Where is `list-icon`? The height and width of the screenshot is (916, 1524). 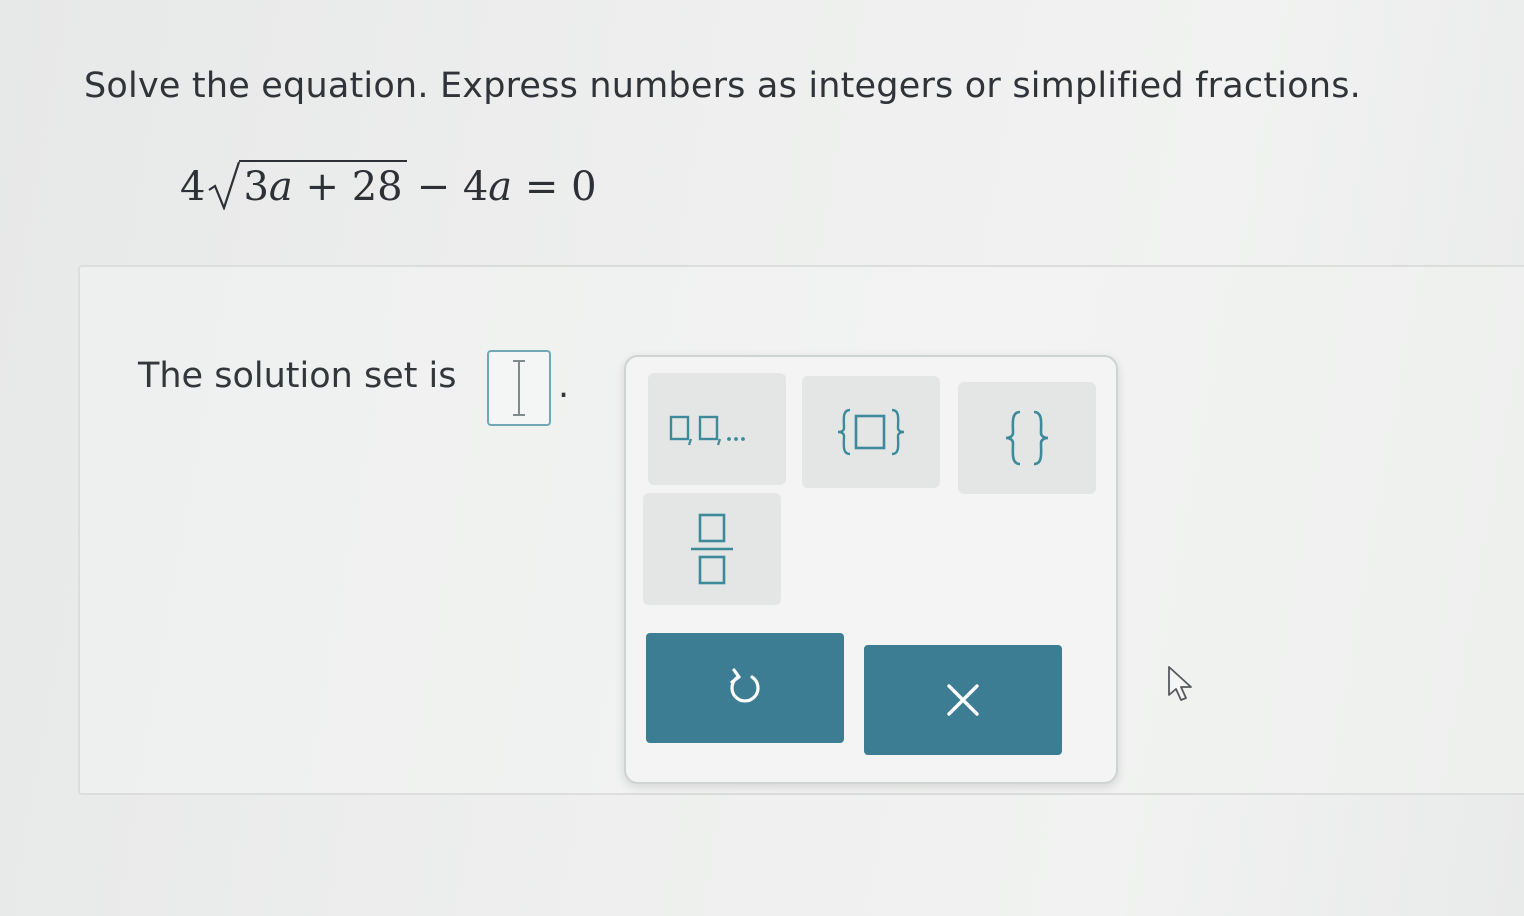
list-icon is located at coordinates (707, 430).